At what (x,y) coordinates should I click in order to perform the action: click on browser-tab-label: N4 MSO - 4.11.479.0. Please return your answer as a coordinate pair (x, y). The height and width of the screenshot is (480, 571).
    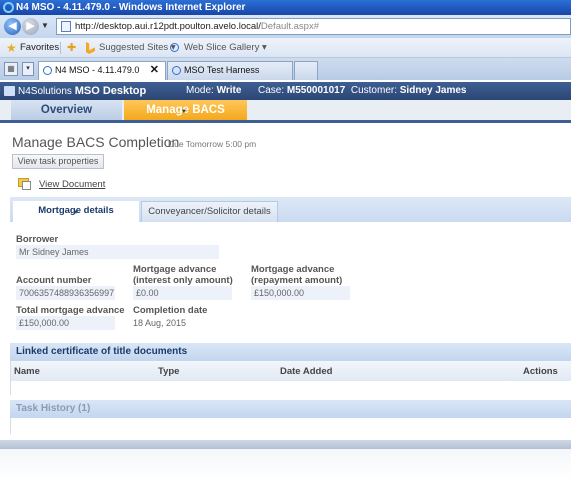
    Looking at the image, I should click on (97, 70).